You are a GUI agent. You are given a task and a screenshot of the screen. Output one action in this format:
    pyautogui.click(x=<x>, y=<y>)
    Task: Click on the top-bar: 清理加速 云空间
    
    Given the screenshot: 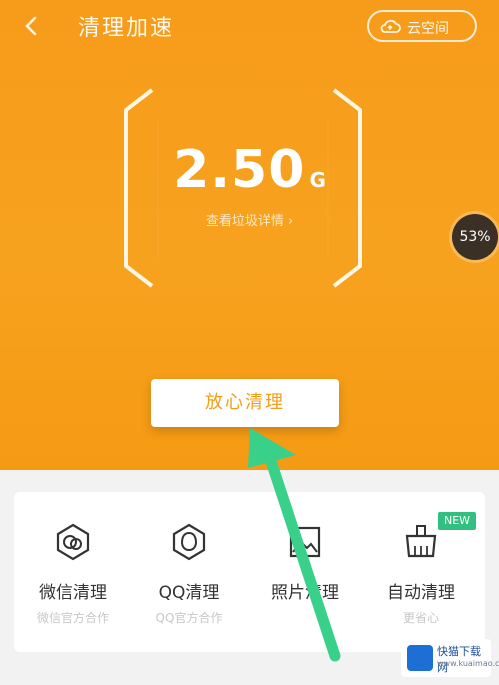 What is the action you would take?
    pyautogui.click(x=249, y=29)
    